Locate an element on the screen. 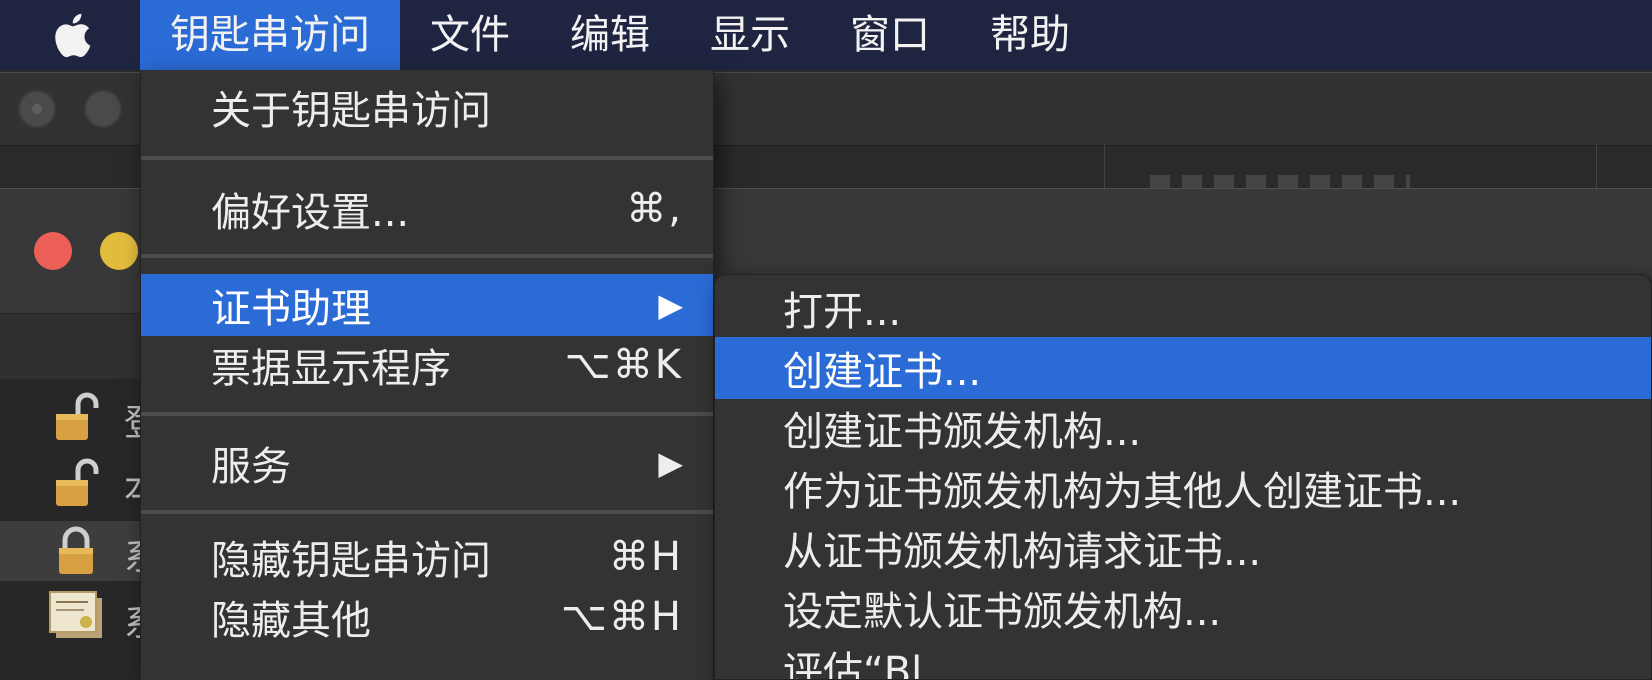 This screenshot has height=680, width=1652. window-minimize-button is located at coordinates (119, 251).